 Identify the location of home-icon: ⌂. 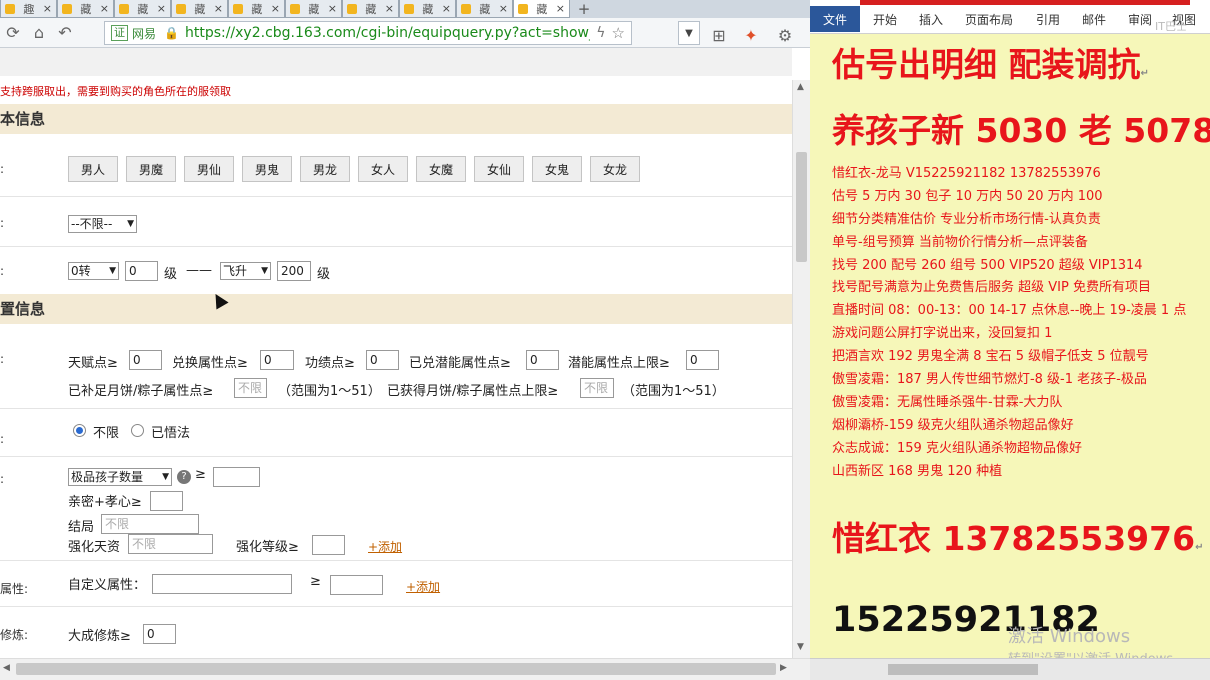
(39, 33).